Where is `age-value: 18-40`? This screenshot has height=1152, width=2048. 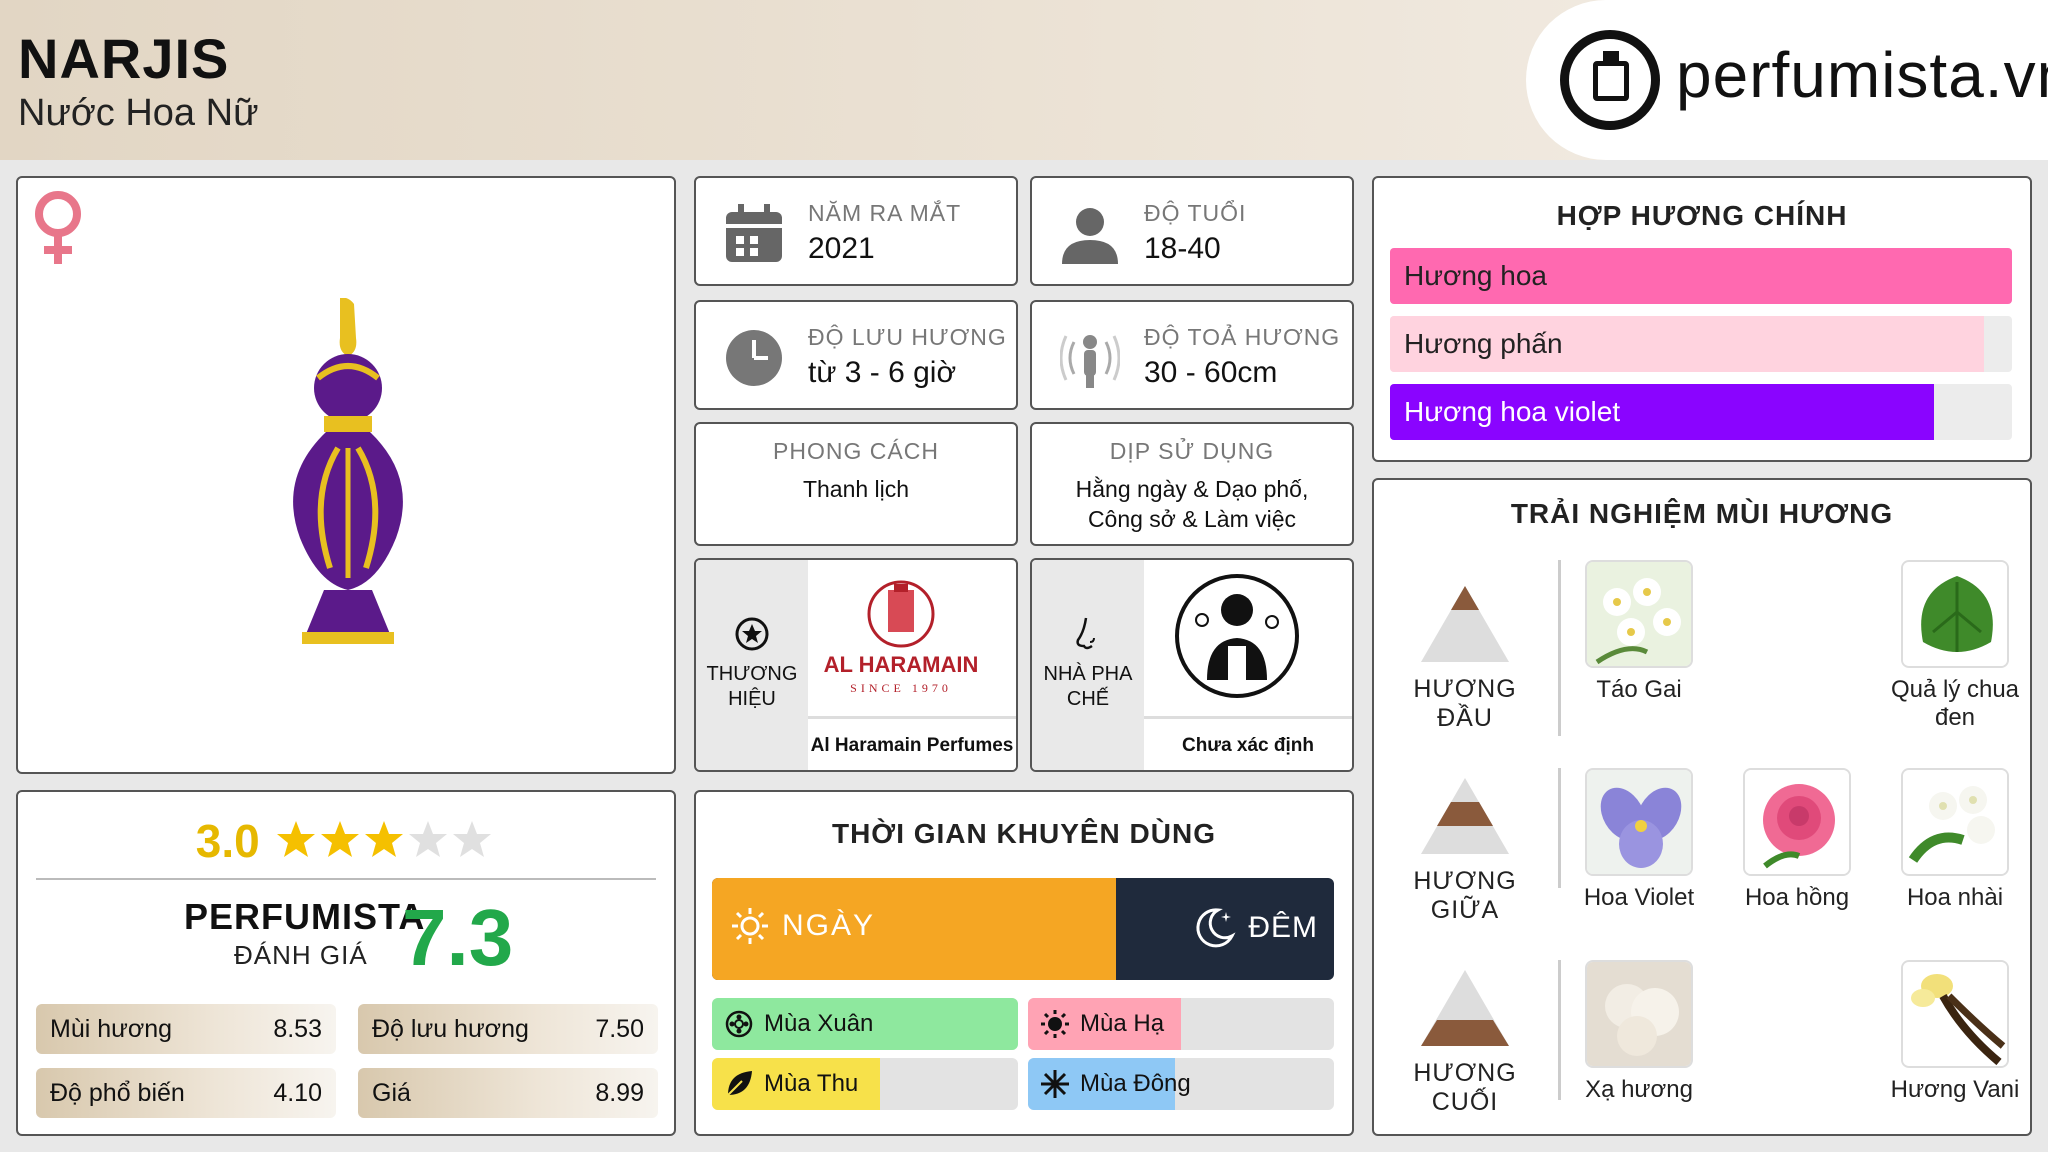 age-value: 18-40 is located at coordinates (1182, 248).